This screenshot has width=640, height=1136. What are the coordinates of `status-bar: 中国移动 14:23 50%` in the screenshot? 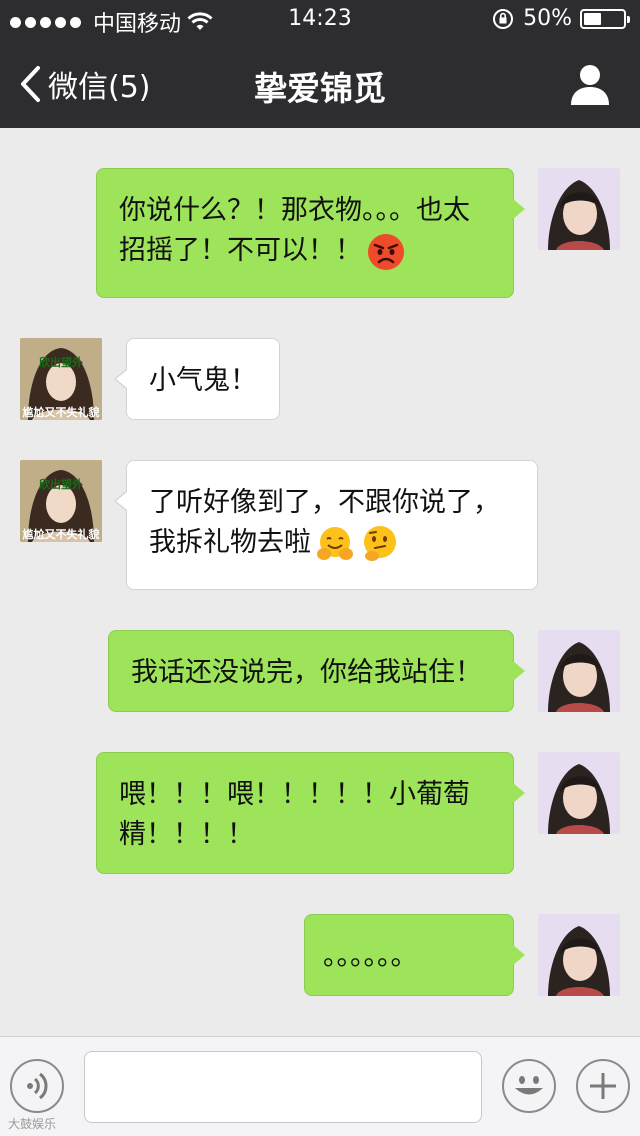 It's located at (320, 20).